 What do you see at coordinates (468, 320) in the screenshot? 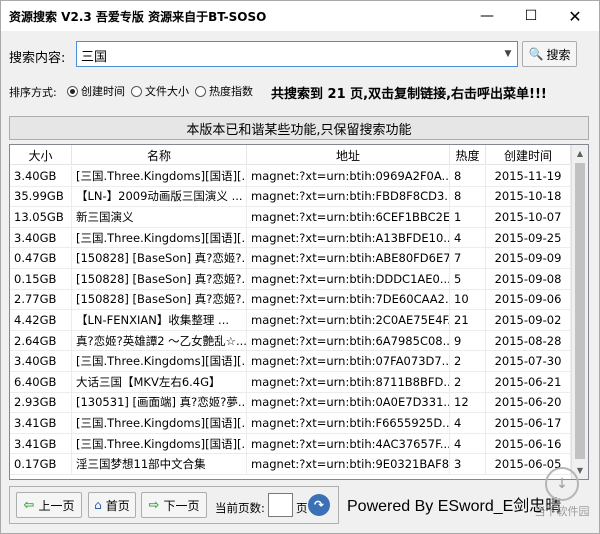
I see `cell-heat: 21` at bounding box center [468, 320].